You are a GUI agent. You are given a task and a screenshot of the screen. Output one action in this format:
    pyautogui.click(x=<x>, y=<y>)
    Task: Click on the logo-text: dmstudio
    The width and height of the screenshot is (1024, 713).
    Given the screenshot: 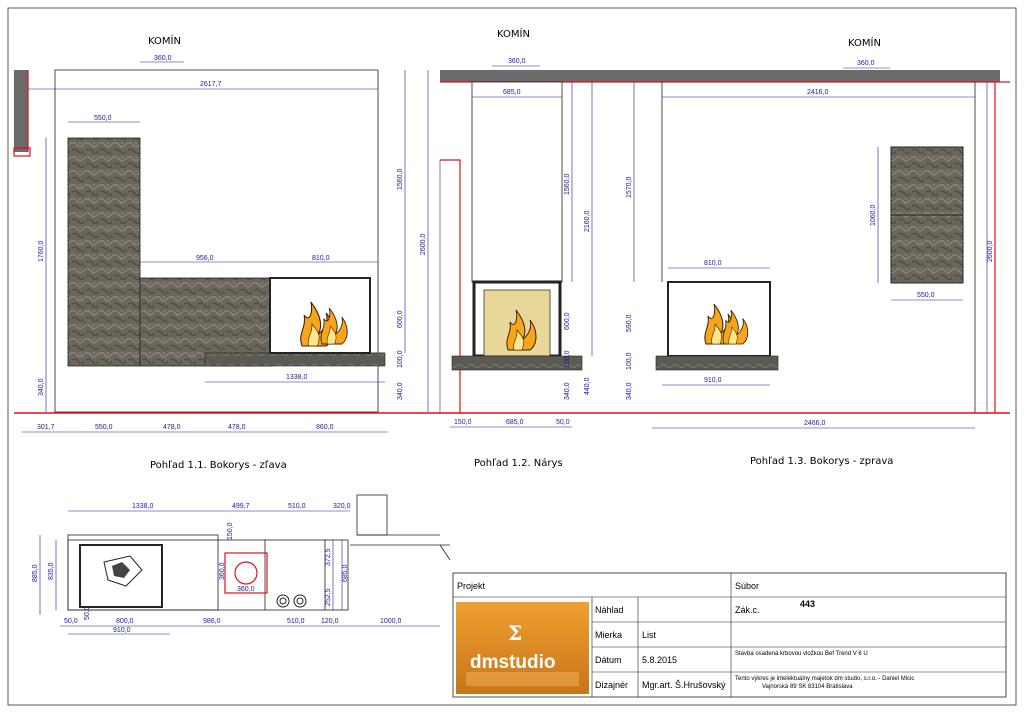 What is the action you would take?
    pyautogui.click(x=513, y=662)
    